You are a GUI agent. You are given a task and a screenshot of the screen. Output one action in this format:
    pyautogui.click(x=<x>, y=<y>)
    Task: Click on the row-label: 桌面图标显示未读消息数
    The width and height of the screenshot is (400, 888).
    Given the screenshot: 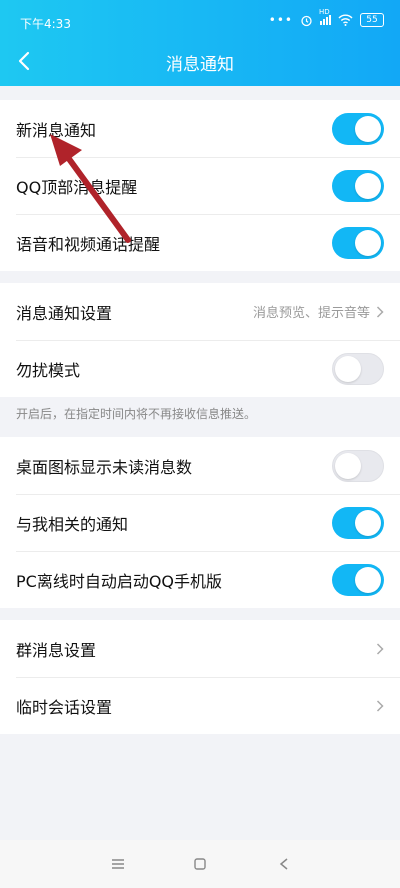 What is the action you would take?
    pyautogui.click(x=104, y=467)
    